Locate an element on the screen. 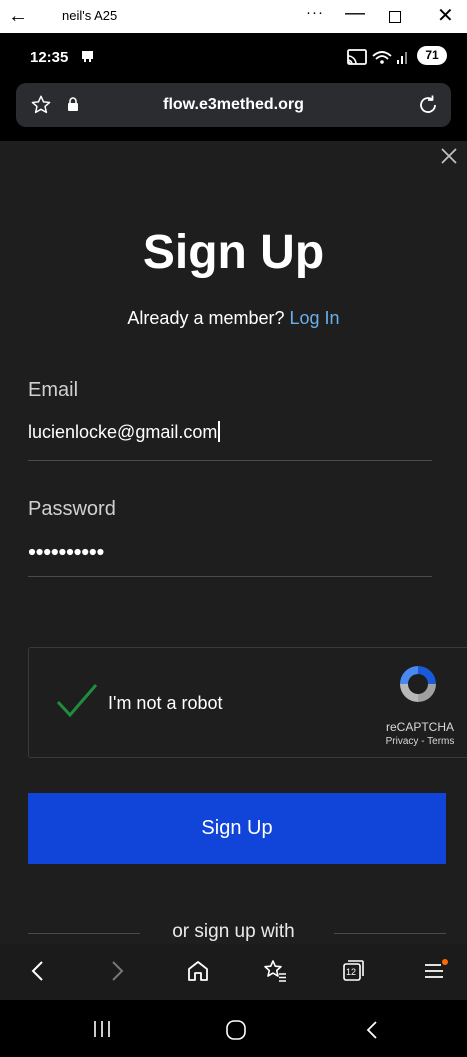  email-label: Email is located at coordinates (53, 390).